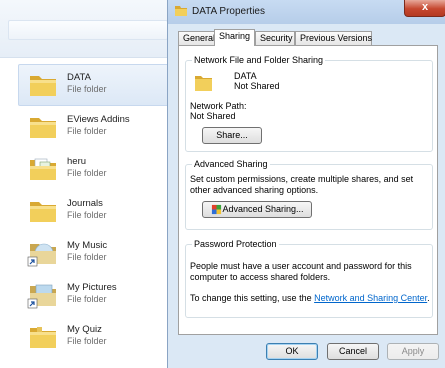 The image size is (445, 368). What do you see at coordinates (41, 296) in the screenshot?
I see `pictures-shortcut-icon` at bounding box center [41, 296].